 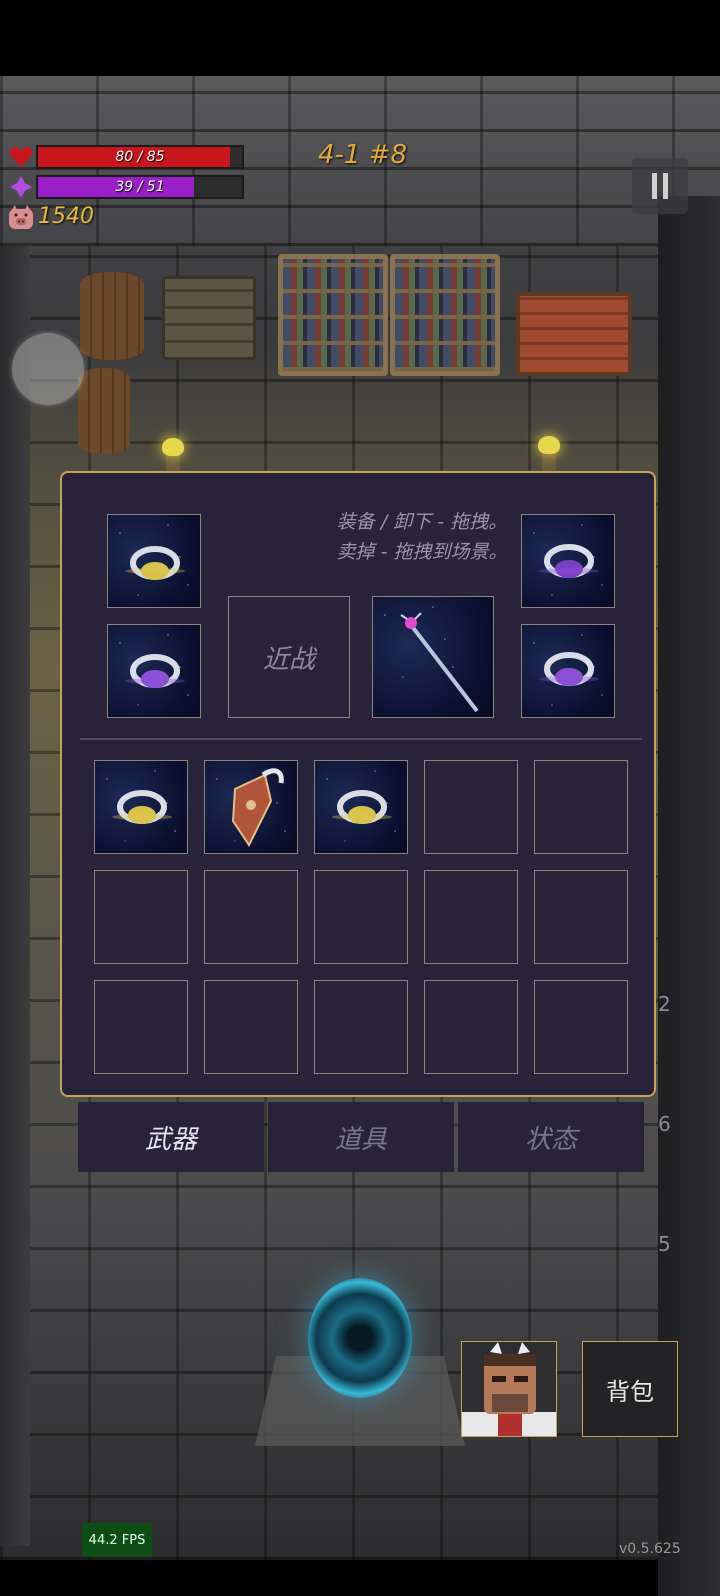 I want to click on tab-status: 状态, so click(x=551, y=1137).